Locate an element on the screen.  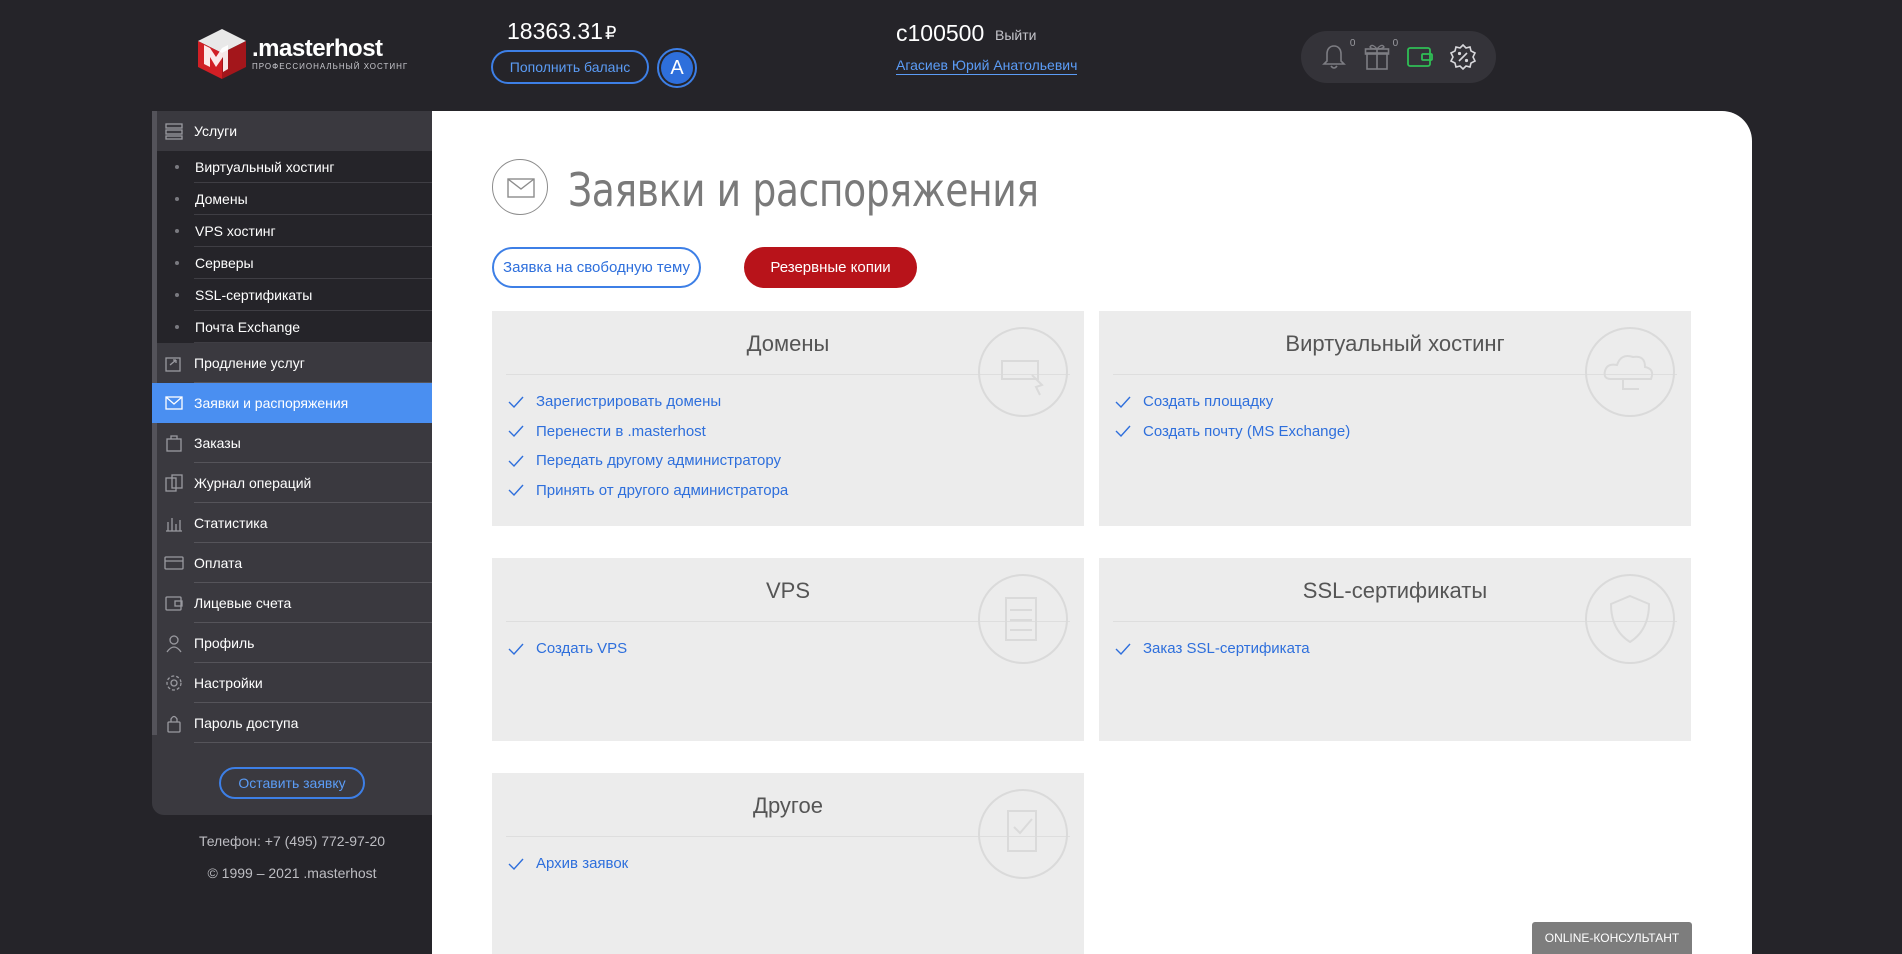
header-icon-group: 0 0 is located at coordinates (1398, 57).